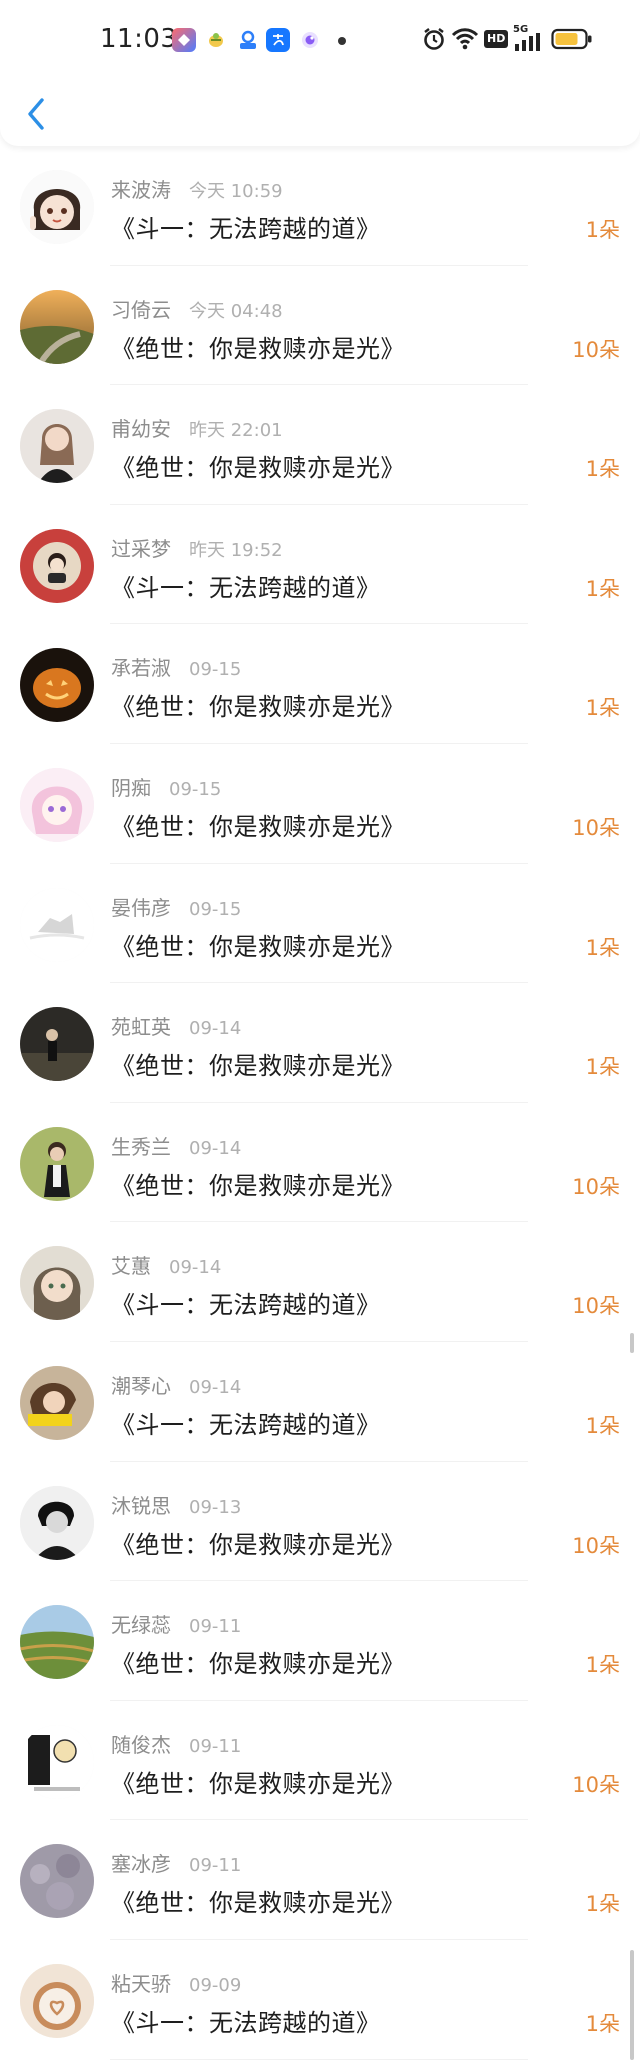 Image resolution: width=640 pixels, height=2065 pixels. What do you see at coordinates (320, 1402) in the screenshot?
I see `list-item: 潮琴心 09-14 《斗一：无法跨越的道》 1朵` at bounding box center [320, 1402].